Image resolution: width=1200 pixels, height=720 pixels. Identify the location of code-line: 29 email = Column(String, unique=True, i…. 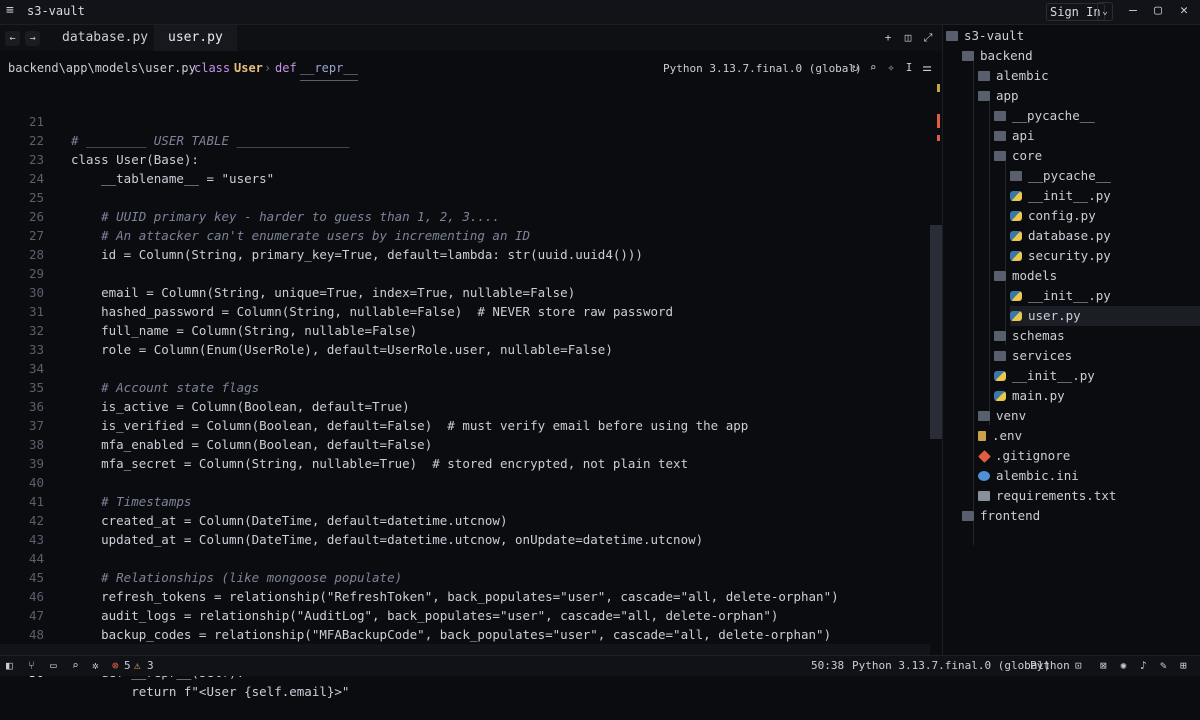
(465, 272).